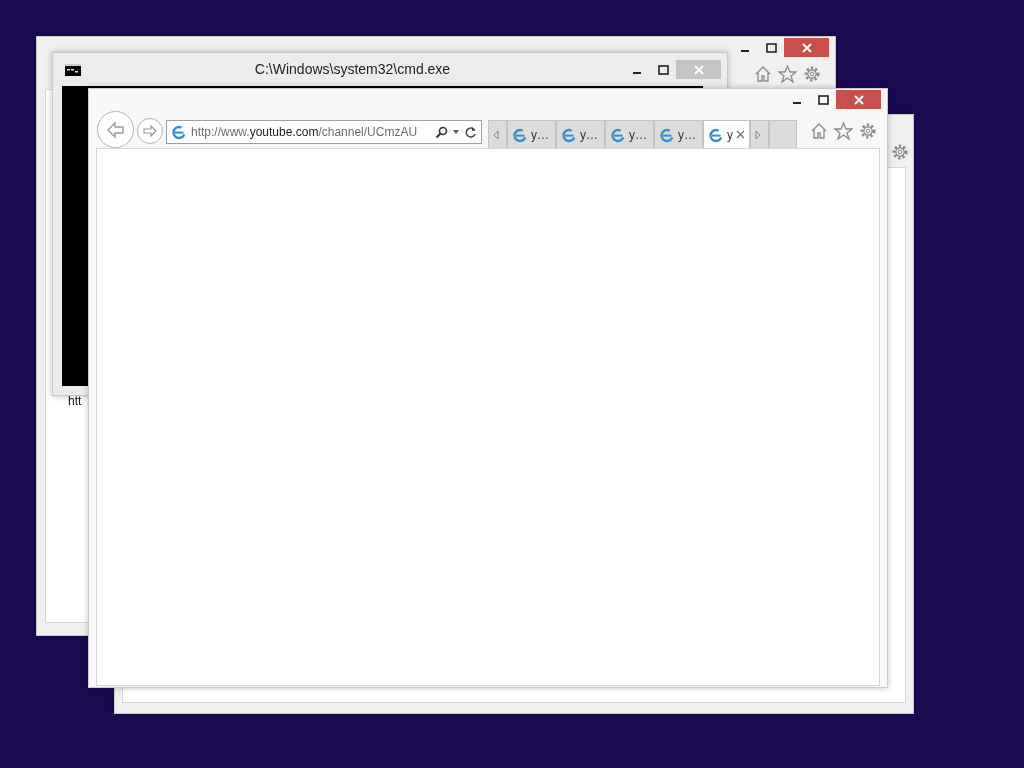  Describe the element at coordinates (75, 401) in the screenshot. I see `page-text: htt` at that location.